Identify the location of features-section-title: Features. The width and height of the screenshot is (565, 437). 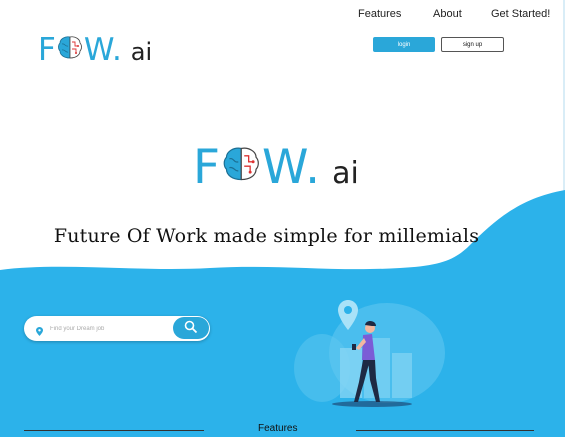
(278, 428).